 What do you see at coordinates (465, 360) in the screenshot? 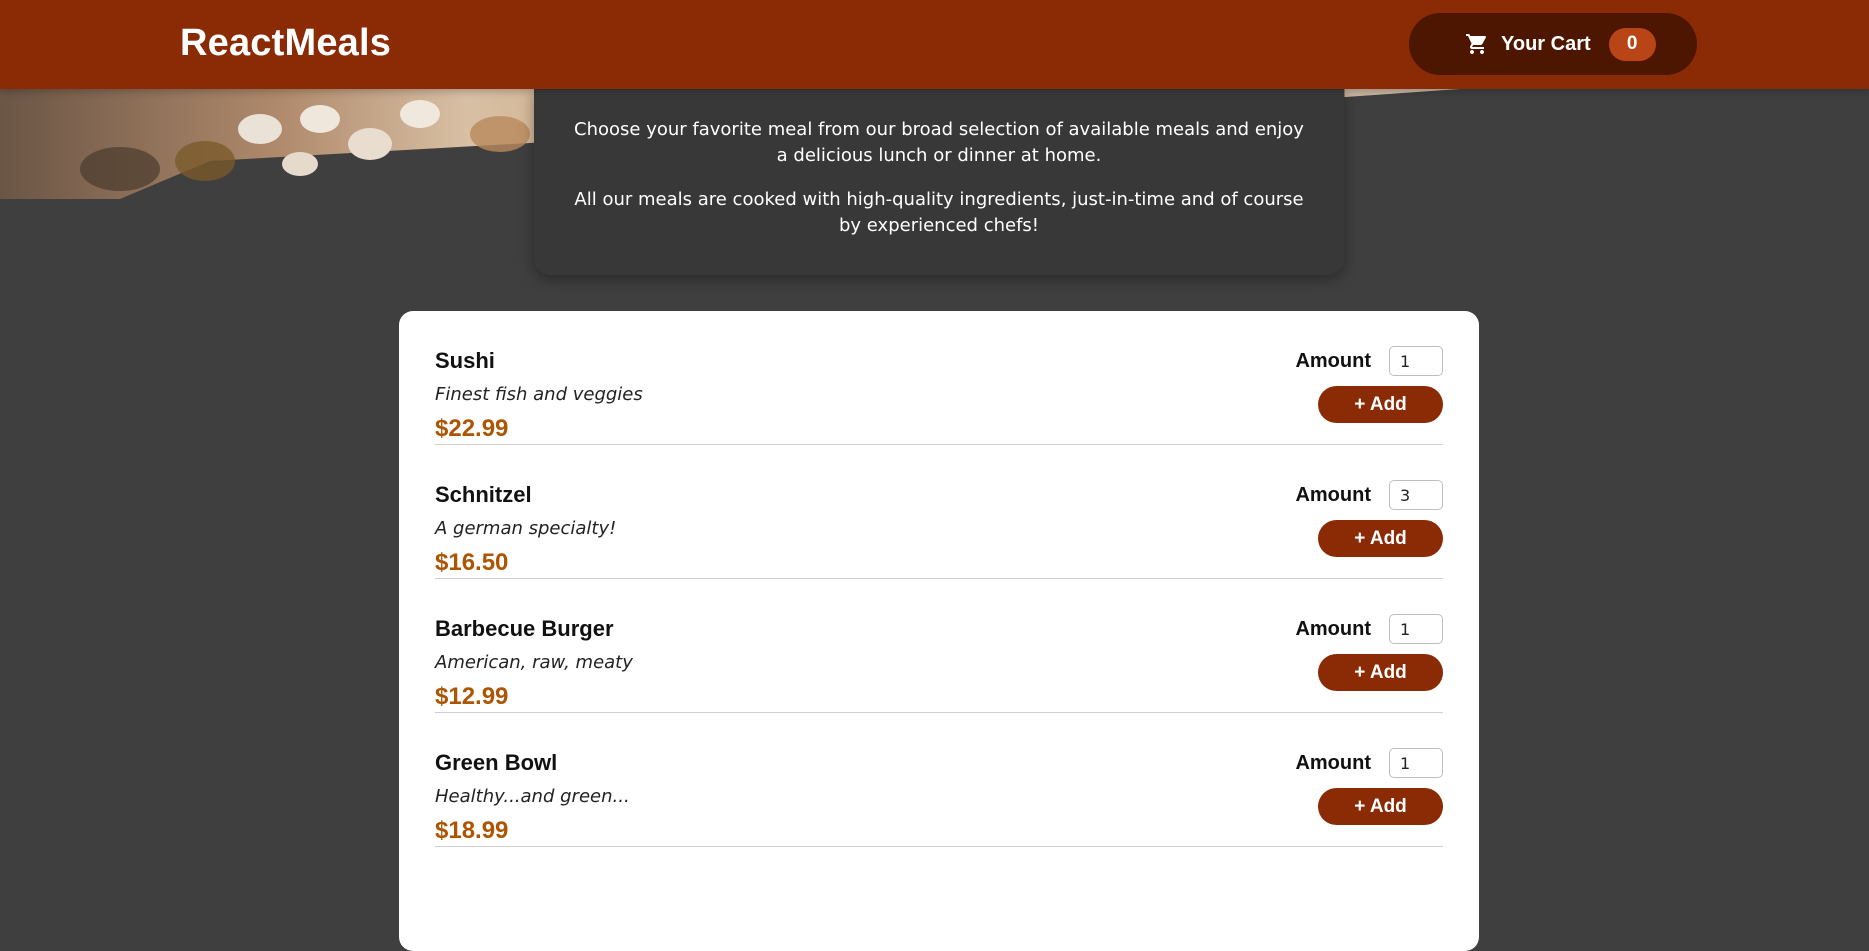
I see `meal-name: Sushi` at bounding box center [465, 360].